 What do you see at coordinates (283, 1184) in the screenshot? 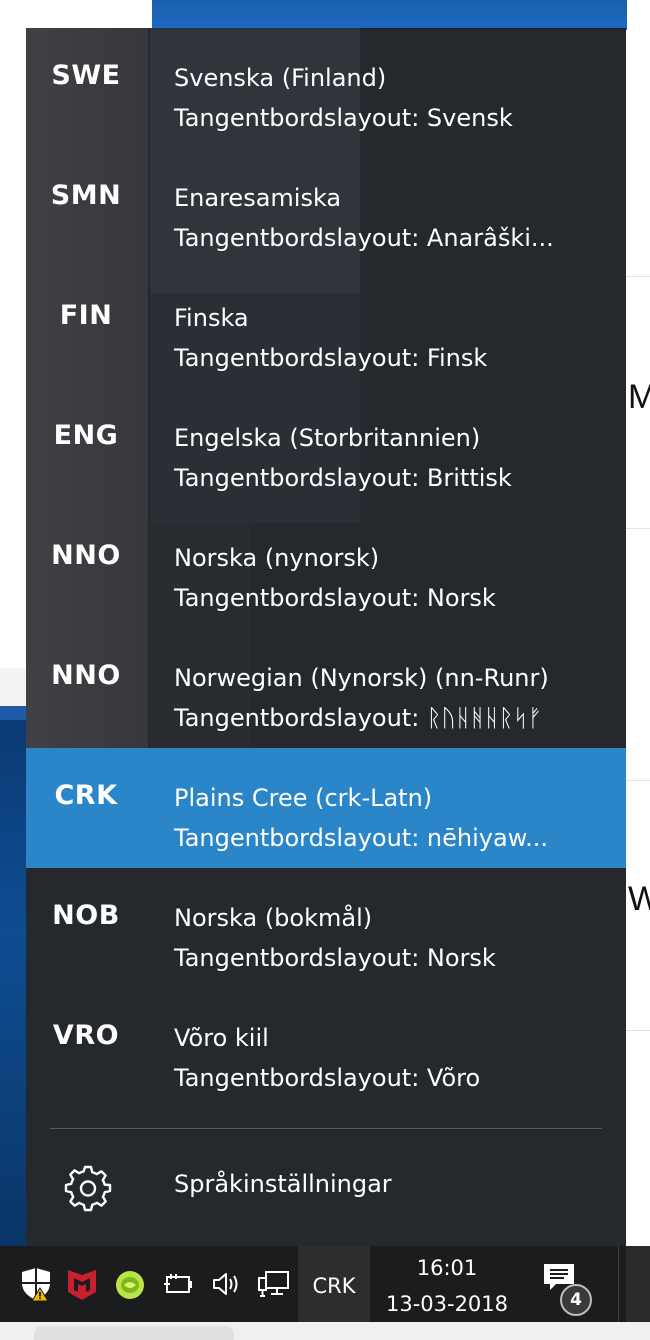
I see `language-settings-label: Språkinställningar` at bounding box center [283, 1184].